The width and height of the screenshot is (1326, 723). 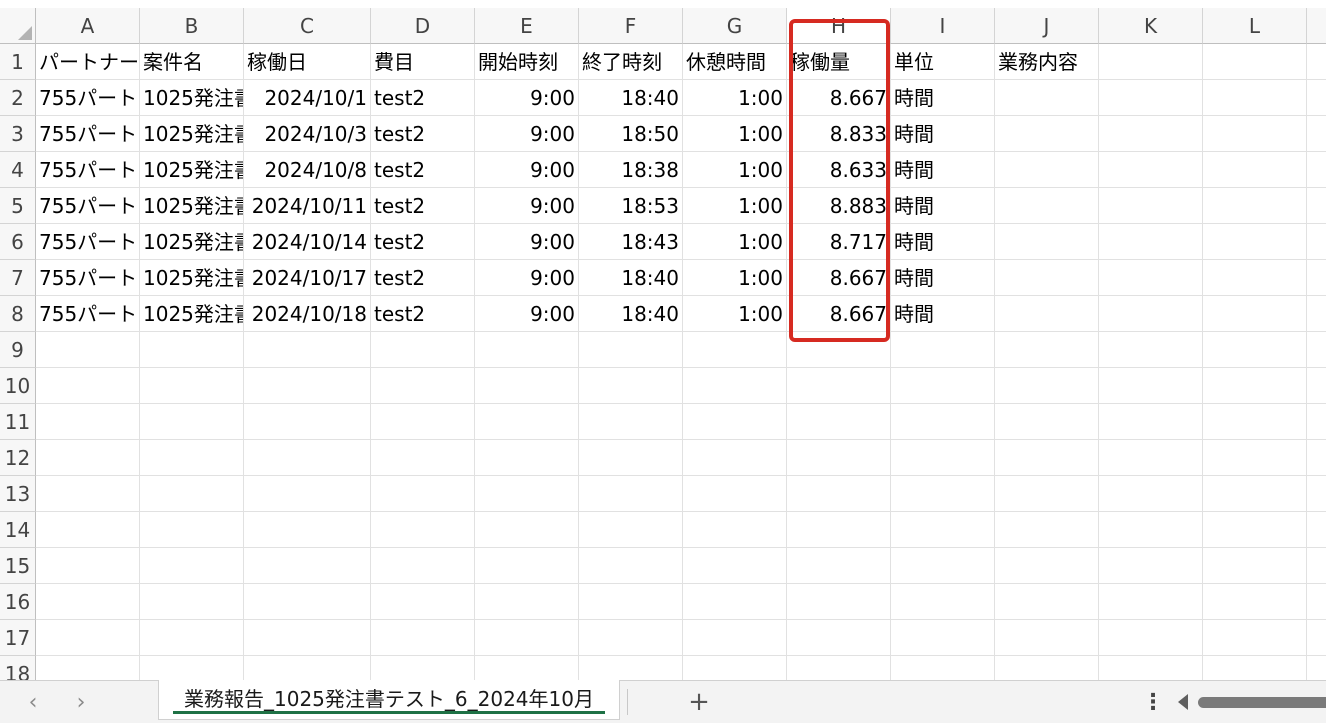 I want to click on cell-a13, so click(x=88, y=494).